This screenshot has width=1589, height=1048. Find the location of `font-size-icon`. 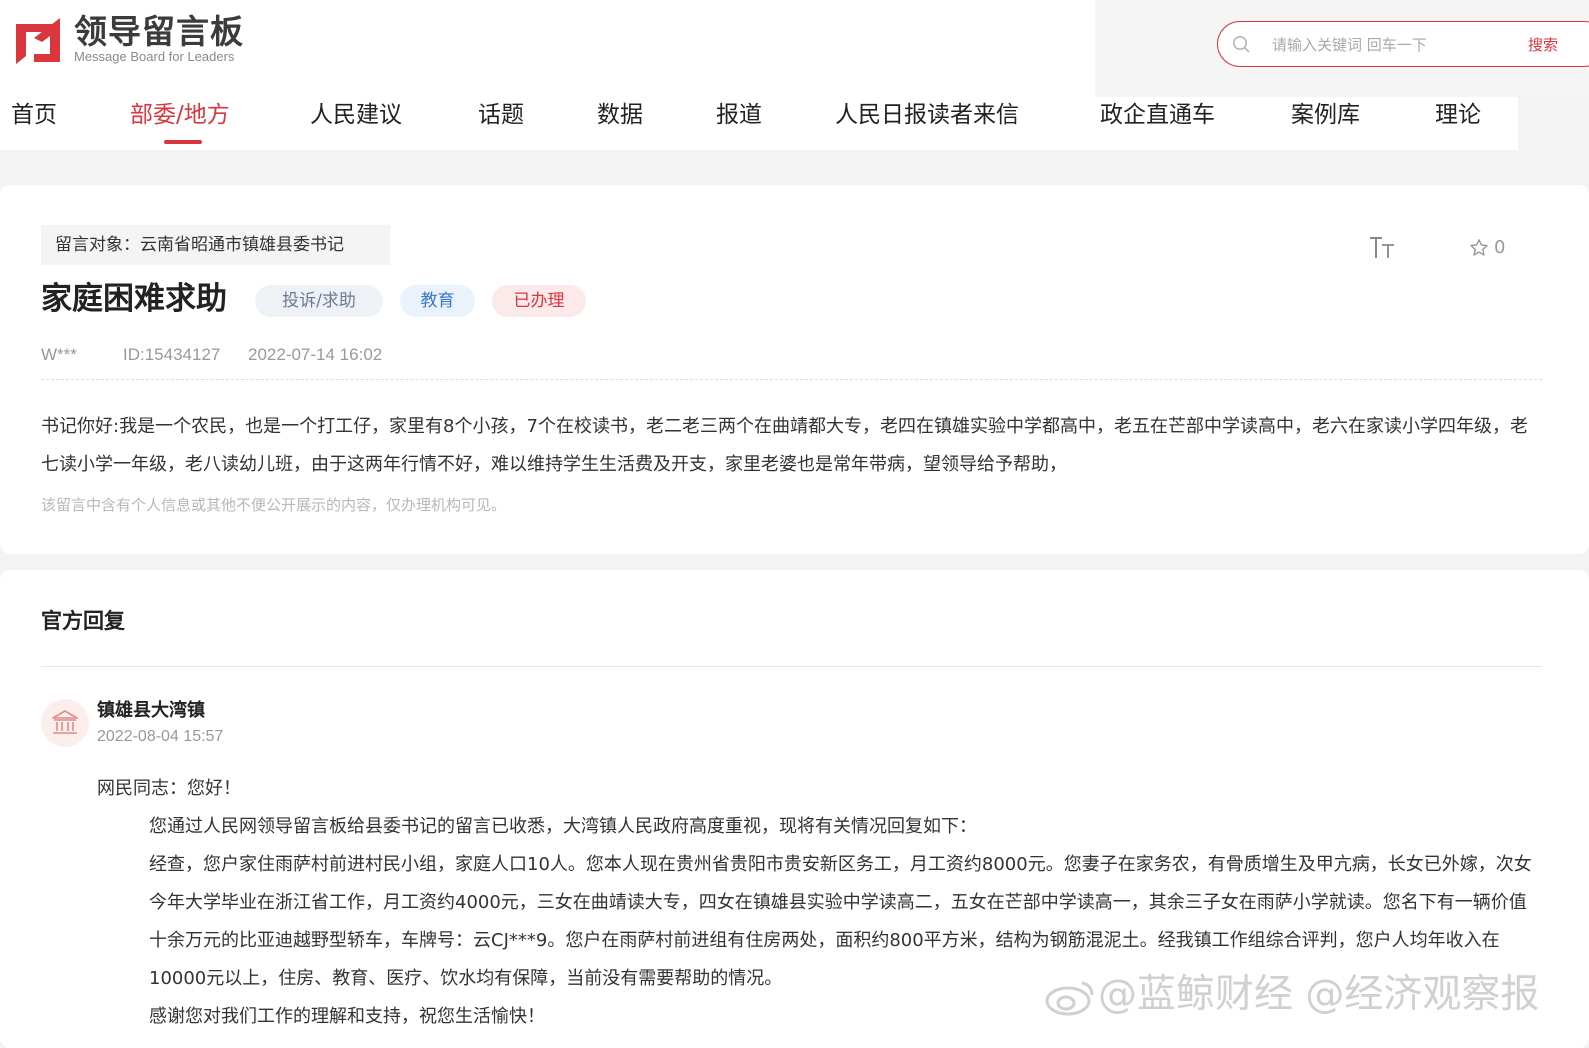

font-size-icon is located at coordinates (1382, 248).